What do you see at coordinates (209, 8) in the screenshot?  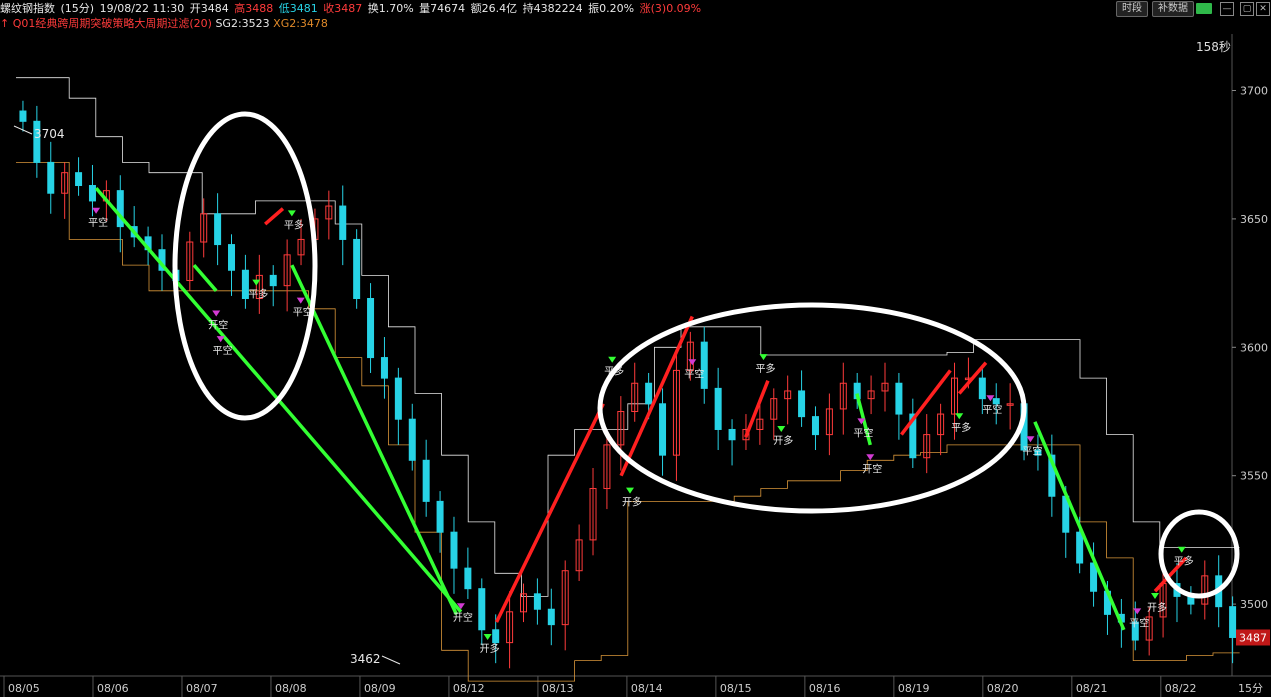 I see `open-value: 开3484` at bounding box center [209, 8].